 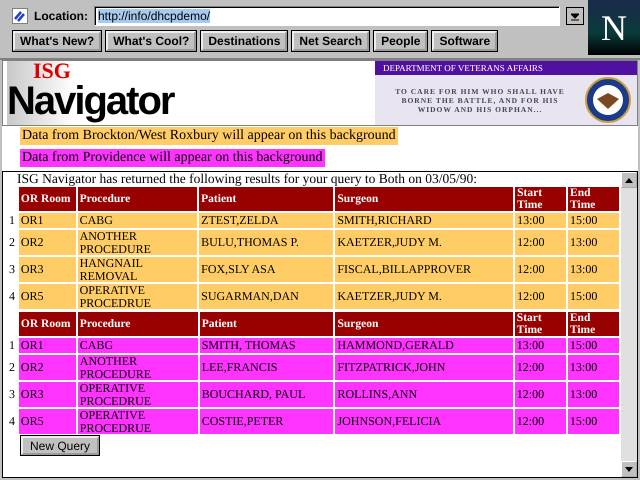 I want to click on table-cell: HAMMOND,GERALD, so click(x=424, y=345).